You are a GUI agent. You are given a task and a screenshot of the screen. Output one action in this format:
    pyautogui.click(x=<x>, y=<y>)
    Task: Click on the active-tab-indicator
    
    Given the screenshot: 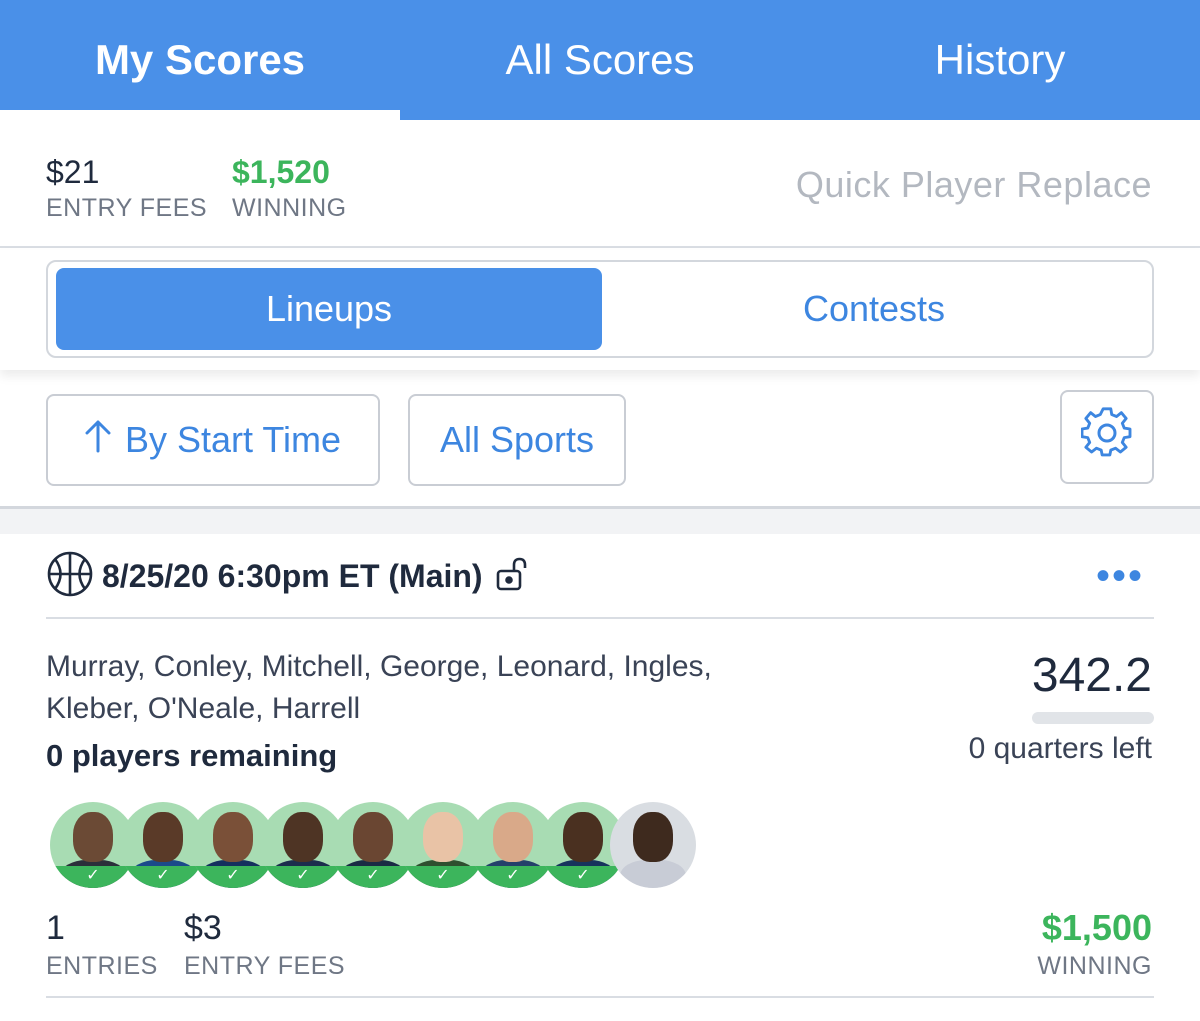 What is the action you would take?
    pyautogui.click(x=200, y=115)
    